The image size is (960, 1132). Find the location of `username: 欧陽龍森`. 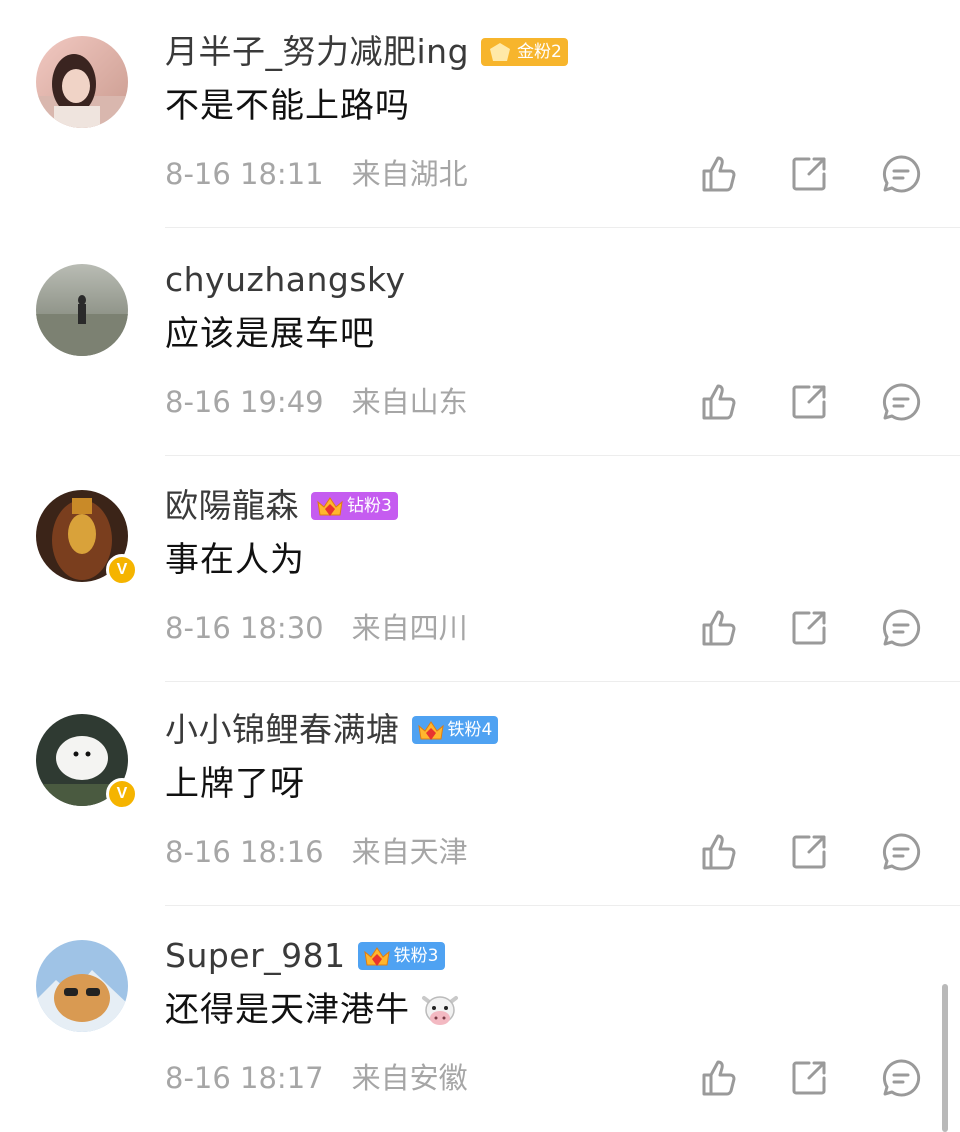

username: 欧陽龍森 is located at coordinates (232, 506).